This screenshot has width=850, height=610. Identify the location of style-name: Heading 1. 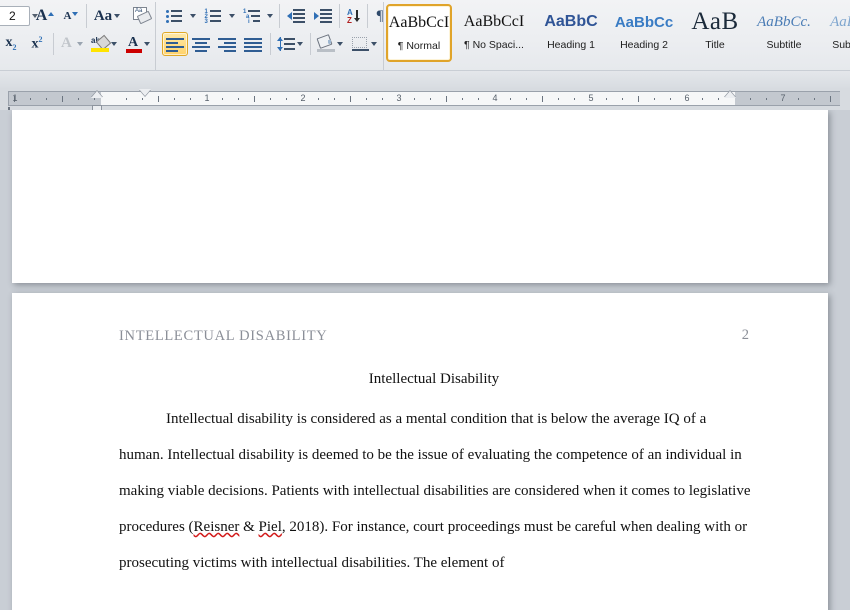
(571, 45).